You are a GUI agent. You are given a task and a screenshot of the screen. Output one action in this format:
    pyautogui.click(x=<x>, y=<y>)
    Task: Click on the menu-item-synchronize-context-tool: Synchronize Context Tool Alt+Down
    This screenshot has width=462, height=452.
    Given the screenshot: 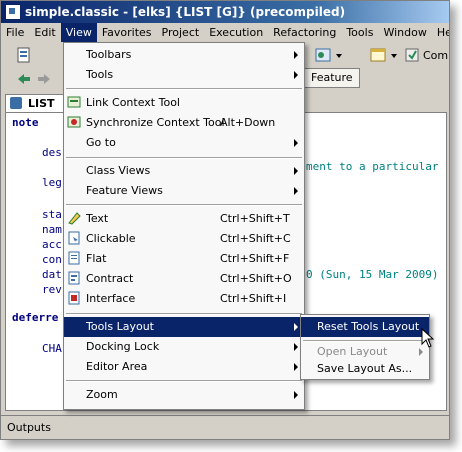 What is the action you would take?
    pyautogui.click(x=184, y=123)
    